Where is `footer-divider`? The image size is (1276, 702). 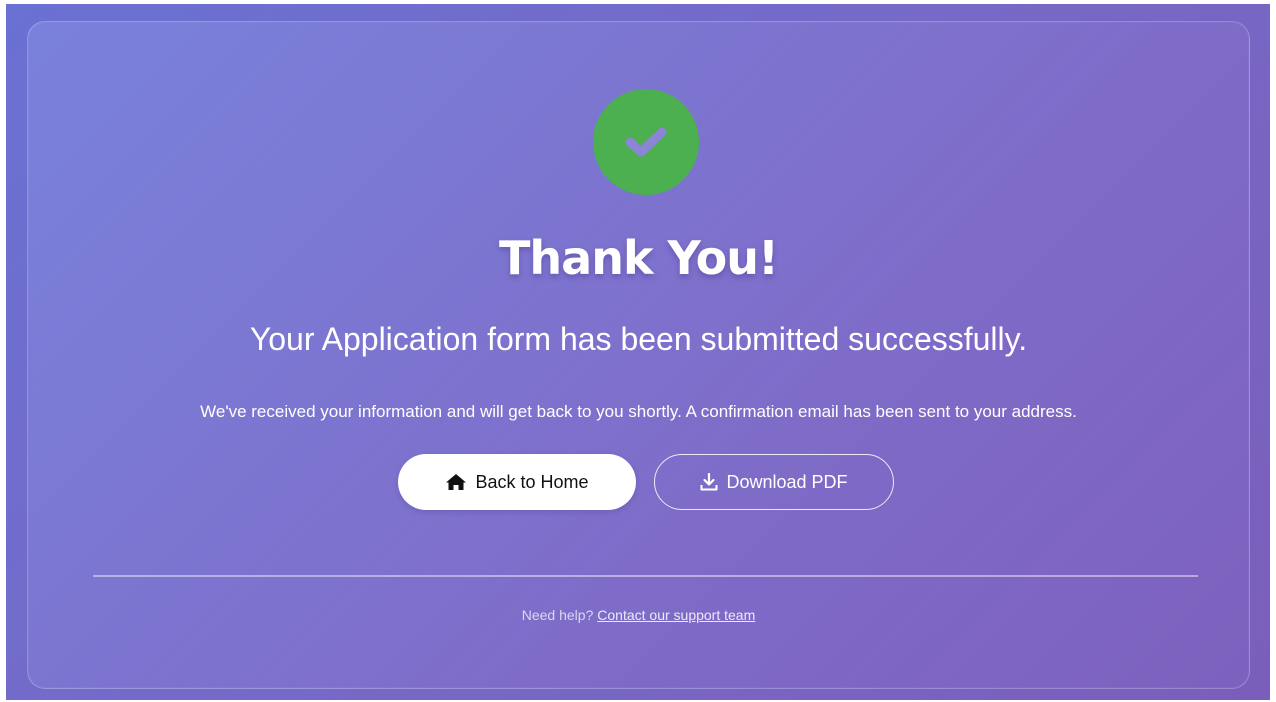
footer-divider is located at coordinates (645, 576).